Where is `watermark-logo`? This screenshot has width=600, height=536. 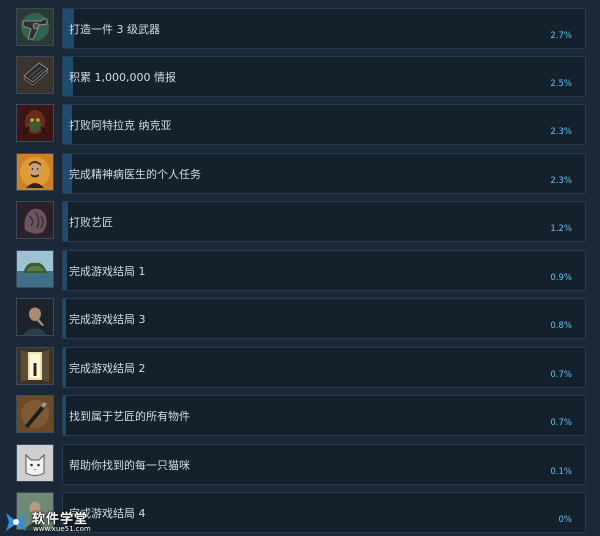 watermark-logo is located at coordinates (16, 522).